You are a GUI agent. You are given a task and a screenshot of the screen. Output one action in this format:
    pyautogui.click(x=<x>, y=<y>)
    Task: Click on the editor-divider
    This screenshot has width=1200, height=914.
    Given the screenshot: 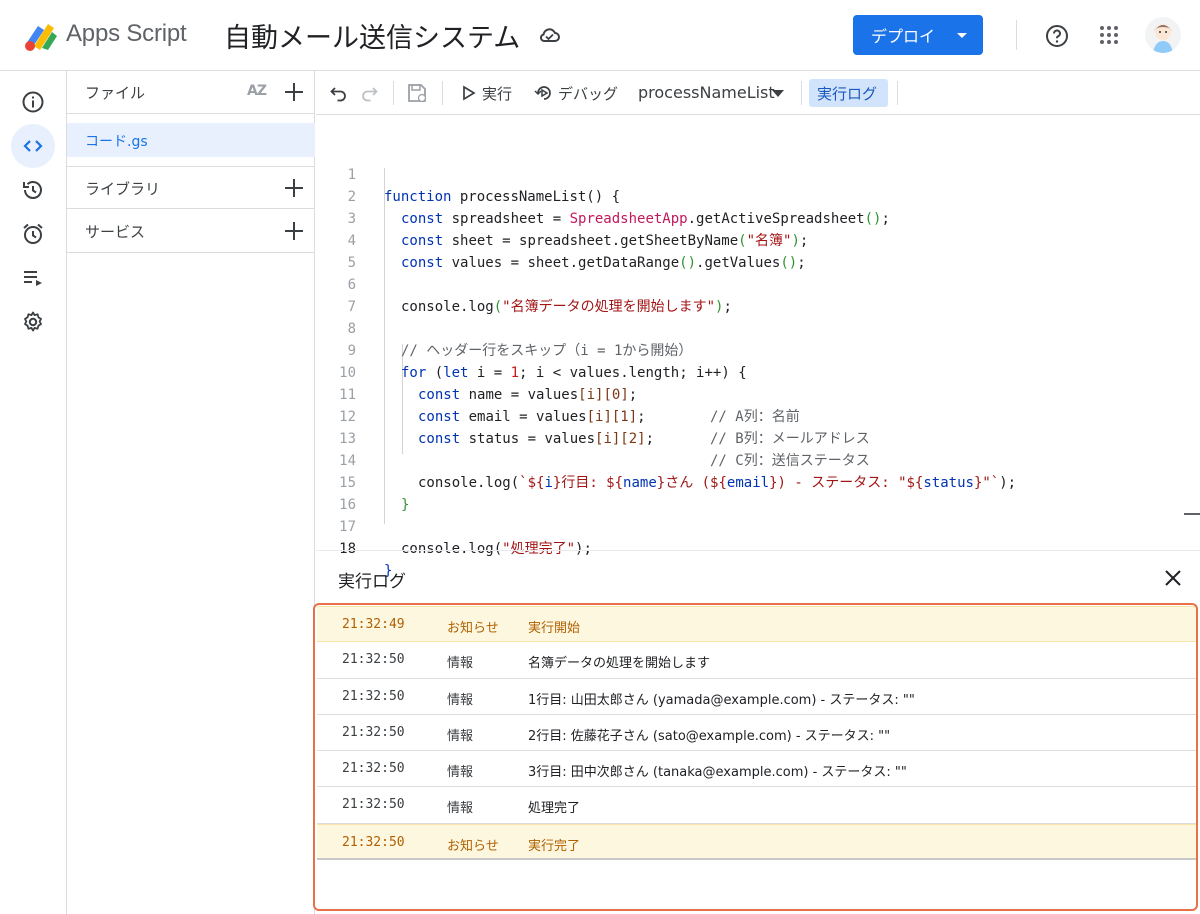 What is the action you would take?
    pyautogui.click(x=758, y=550)
    